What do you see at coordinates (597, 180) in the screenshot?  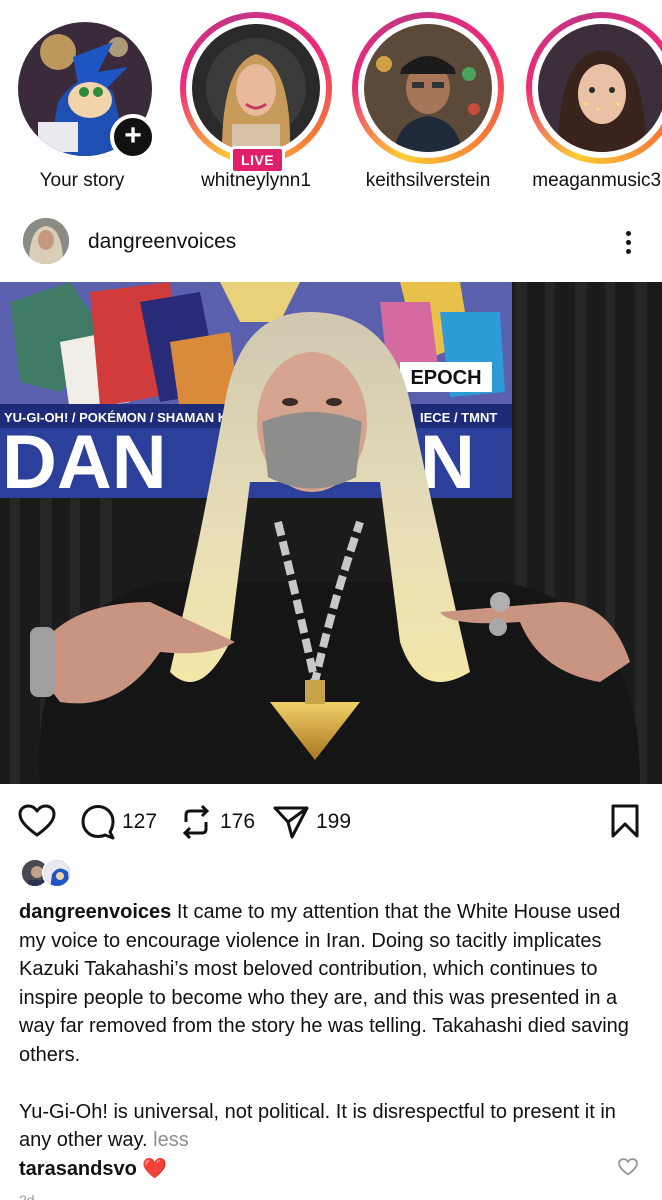 I see `story-label: meaganmusic32` at bounding box center [597, 180].